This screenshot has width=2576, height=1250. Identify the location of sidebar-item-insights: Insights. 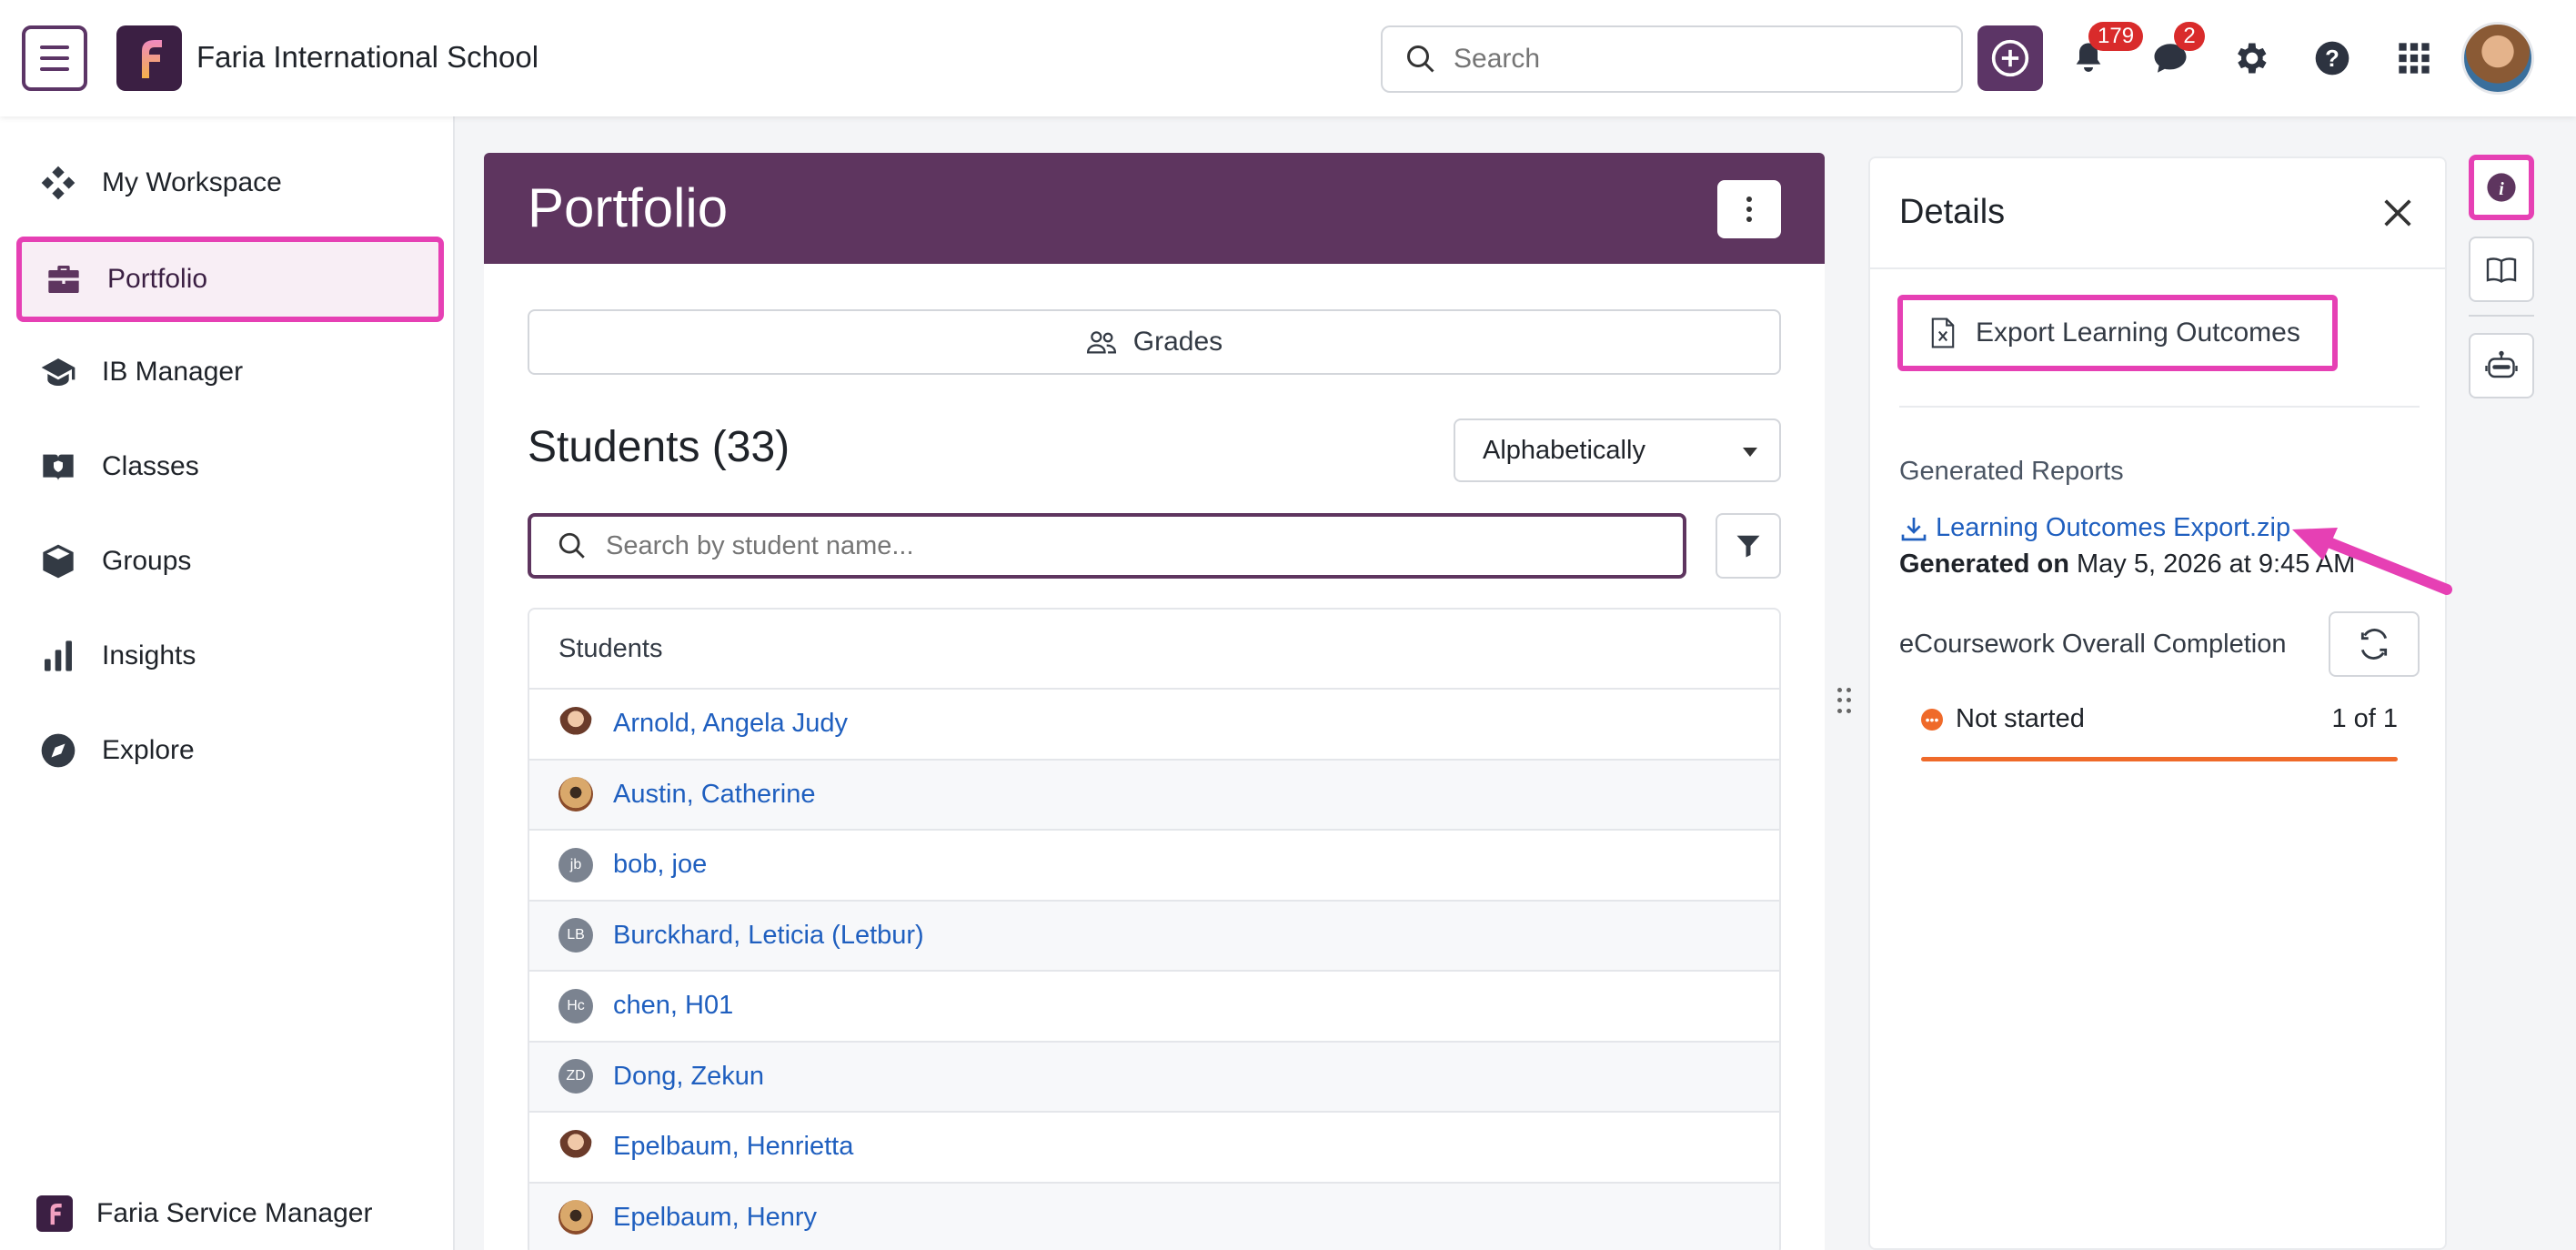
(230, 656).